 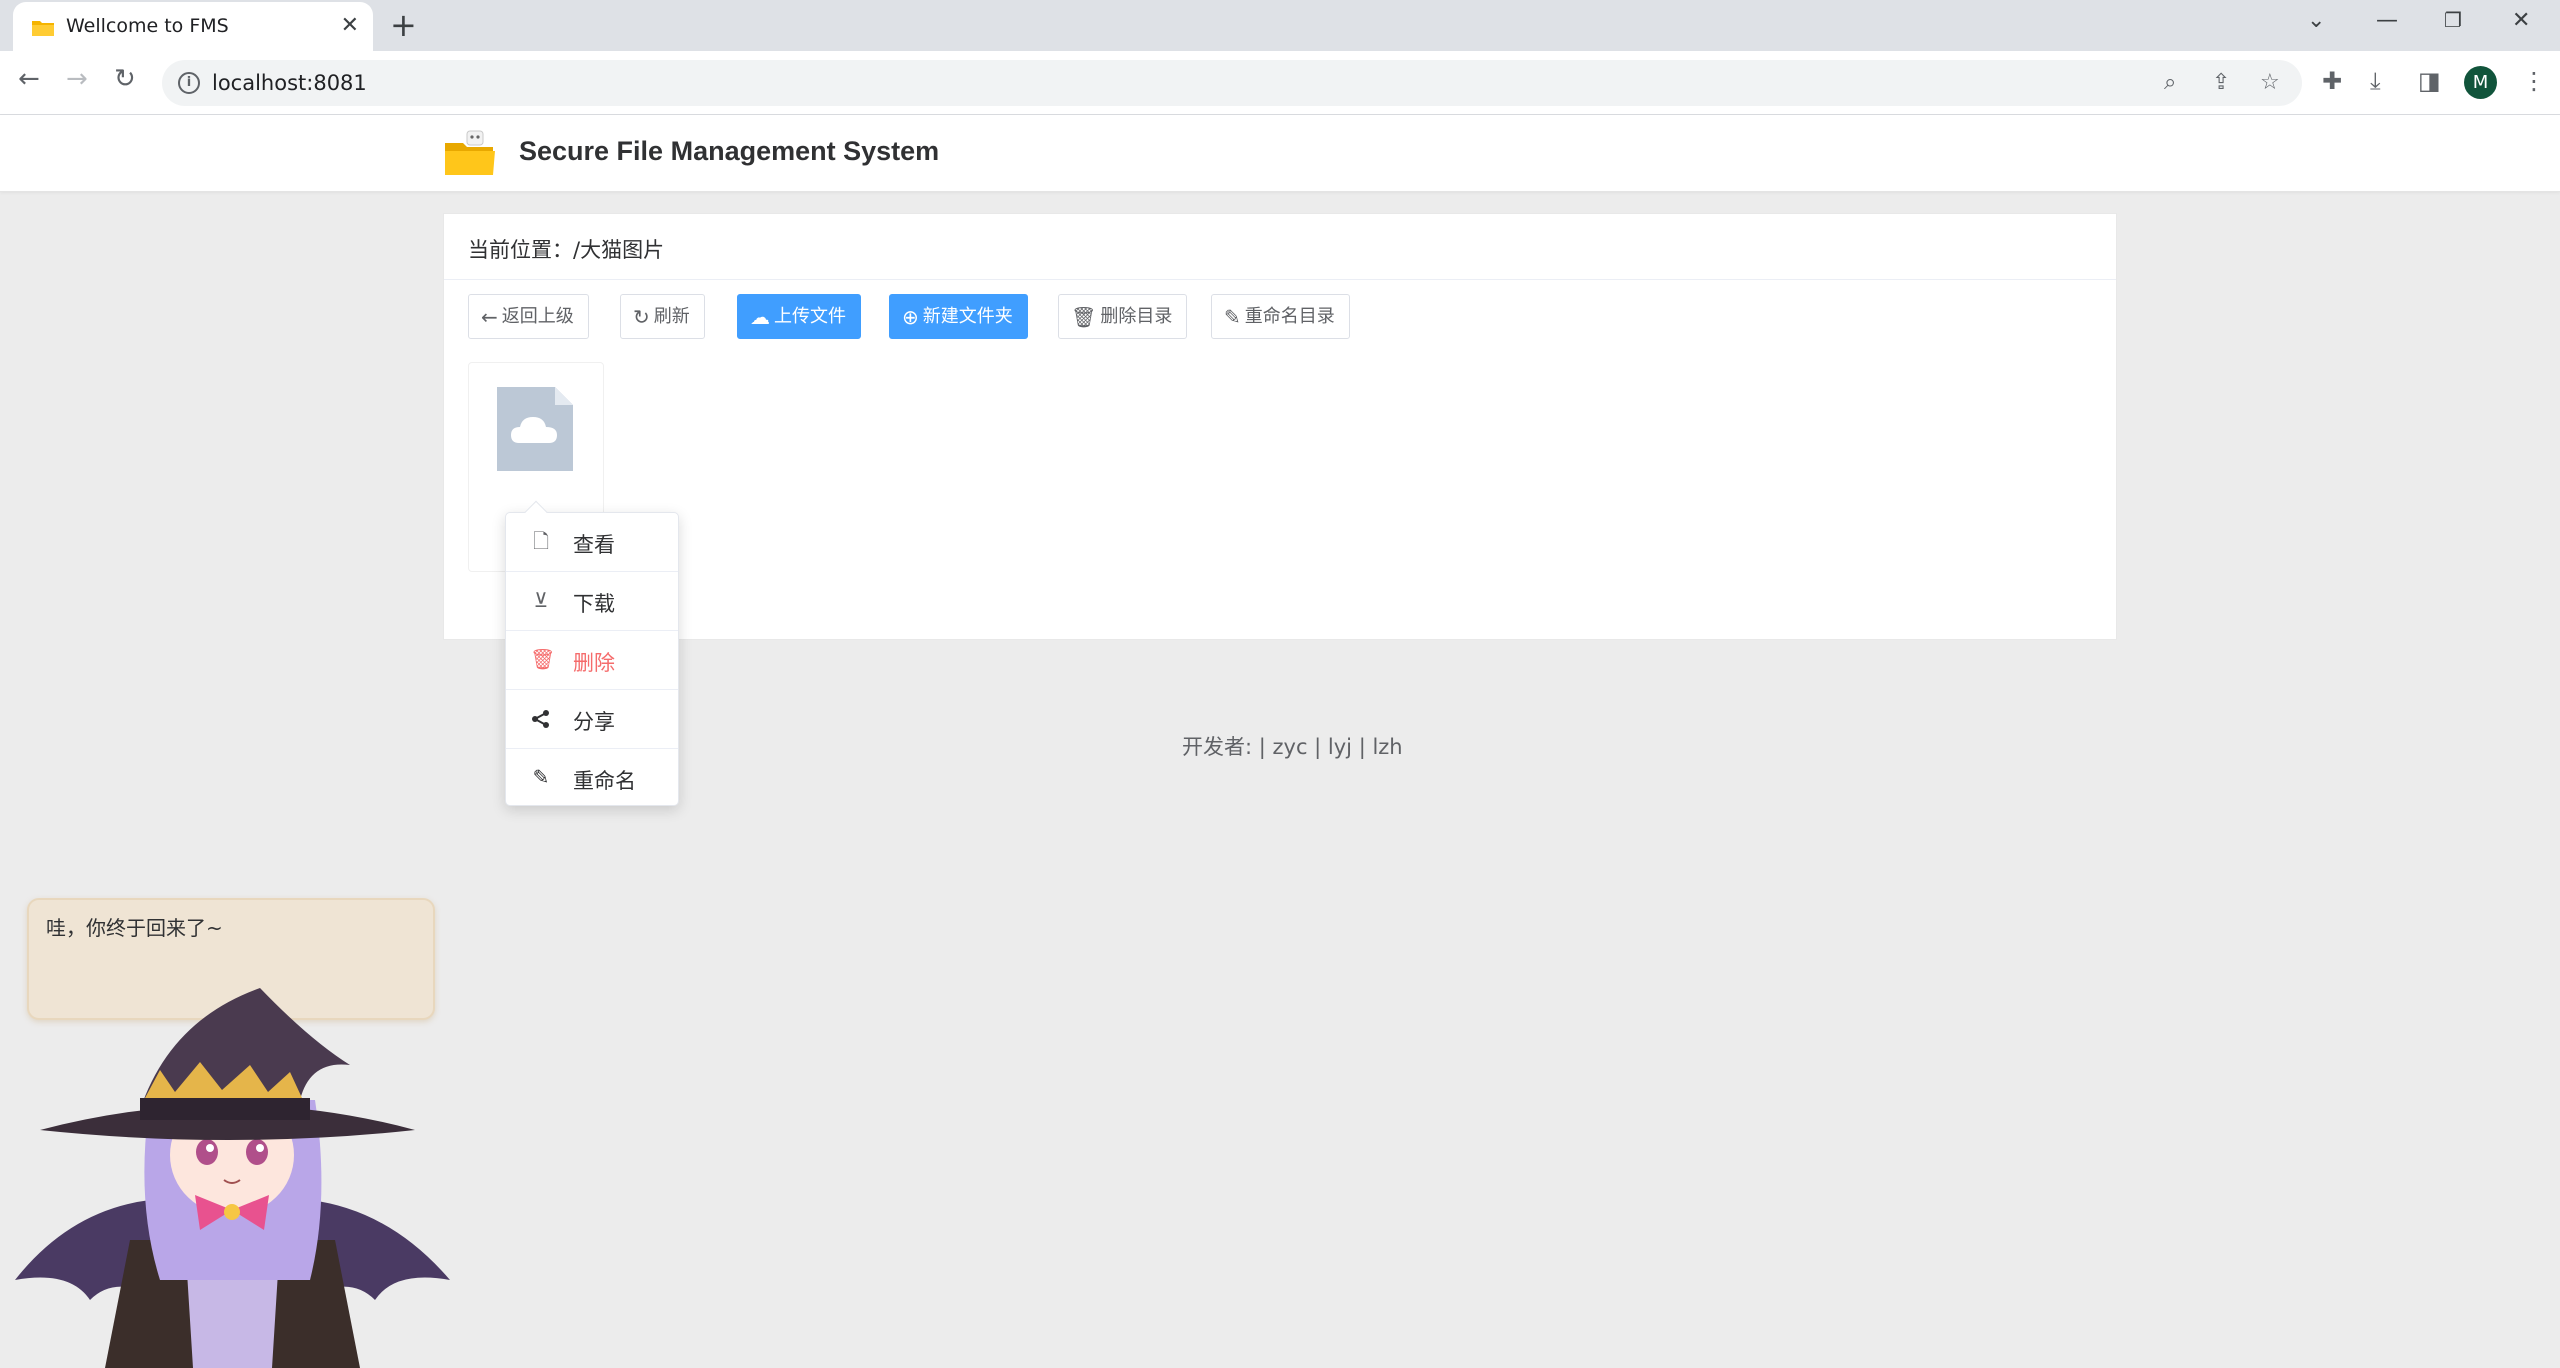 I want to click on tab-close-icon: ✕, so click(x=350, y=26).